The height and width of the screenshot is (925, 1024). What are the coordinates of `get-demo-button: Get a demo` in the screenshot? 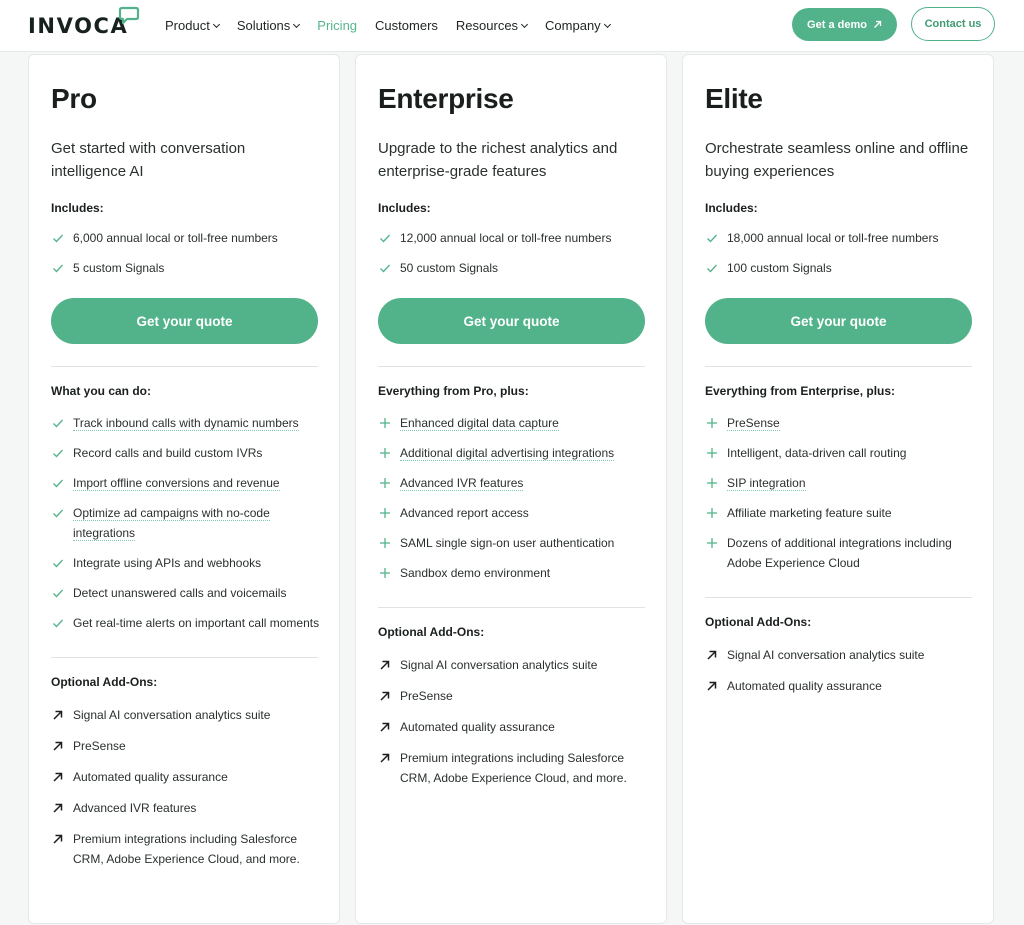 It's located at (844, 24).